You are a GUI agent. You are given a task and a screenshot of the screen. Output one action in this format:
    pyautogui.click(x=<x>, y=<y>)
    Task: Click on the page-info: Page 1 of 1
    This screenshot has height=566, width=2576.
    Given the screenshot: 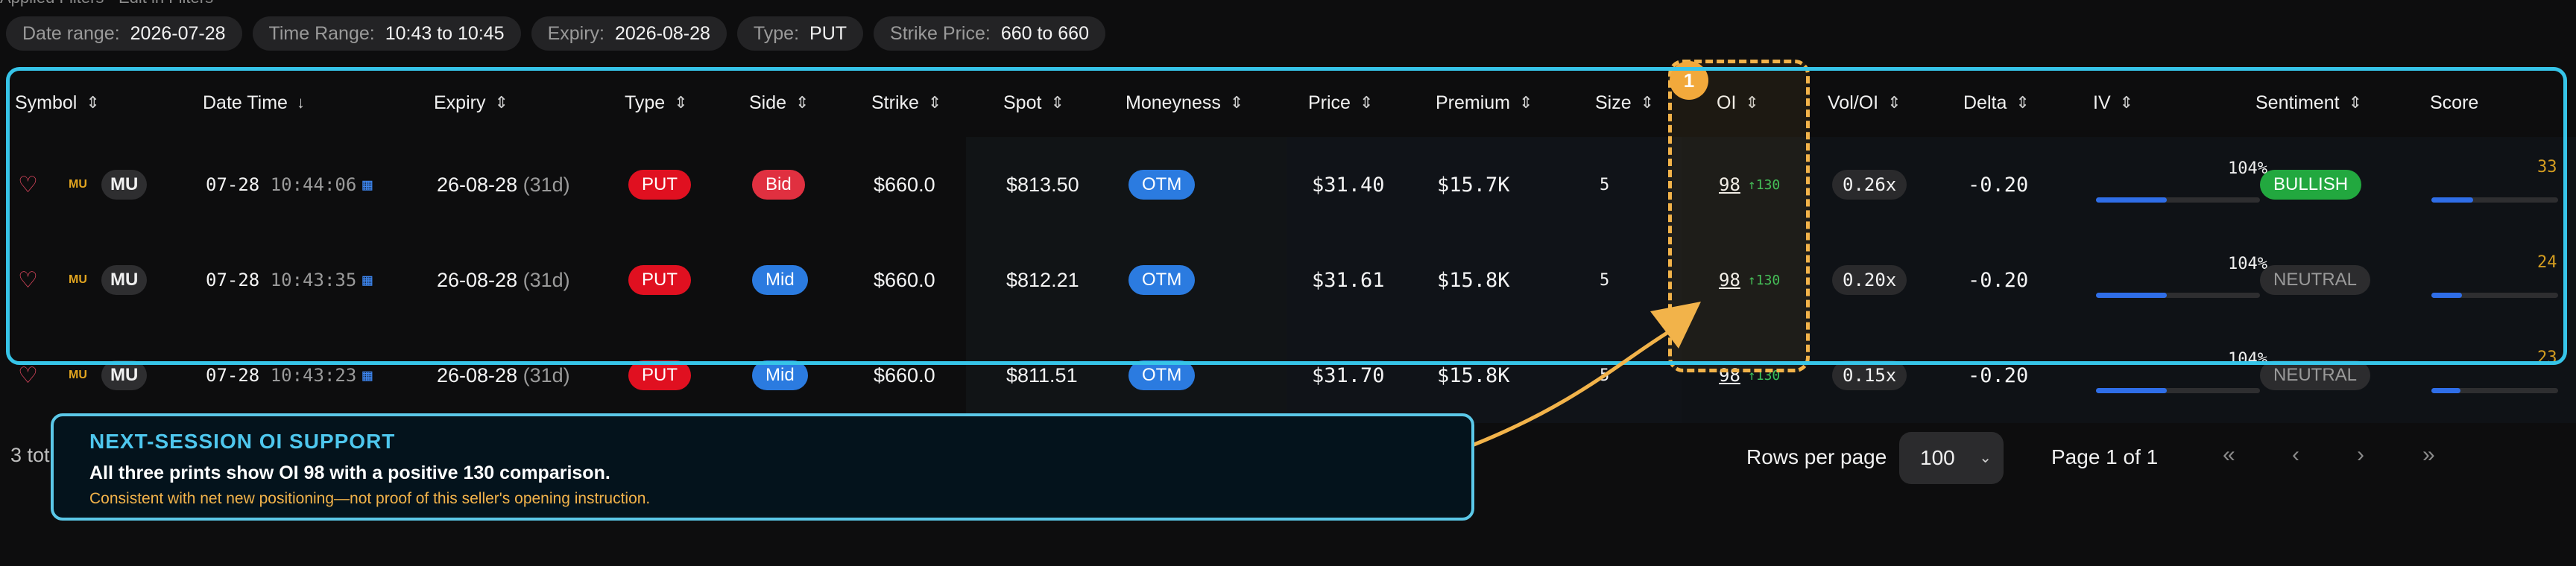 What is the action you would take?
    pyautogui.click(x=2105, y=456)
    